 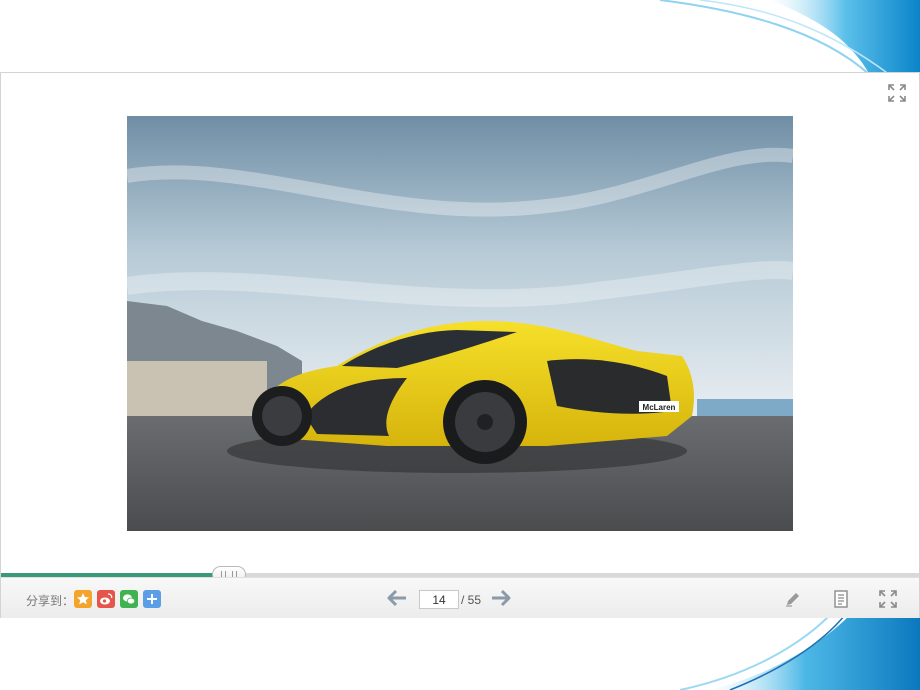 I want to click on share-label: 分享到：, so click(x=50, y=601).